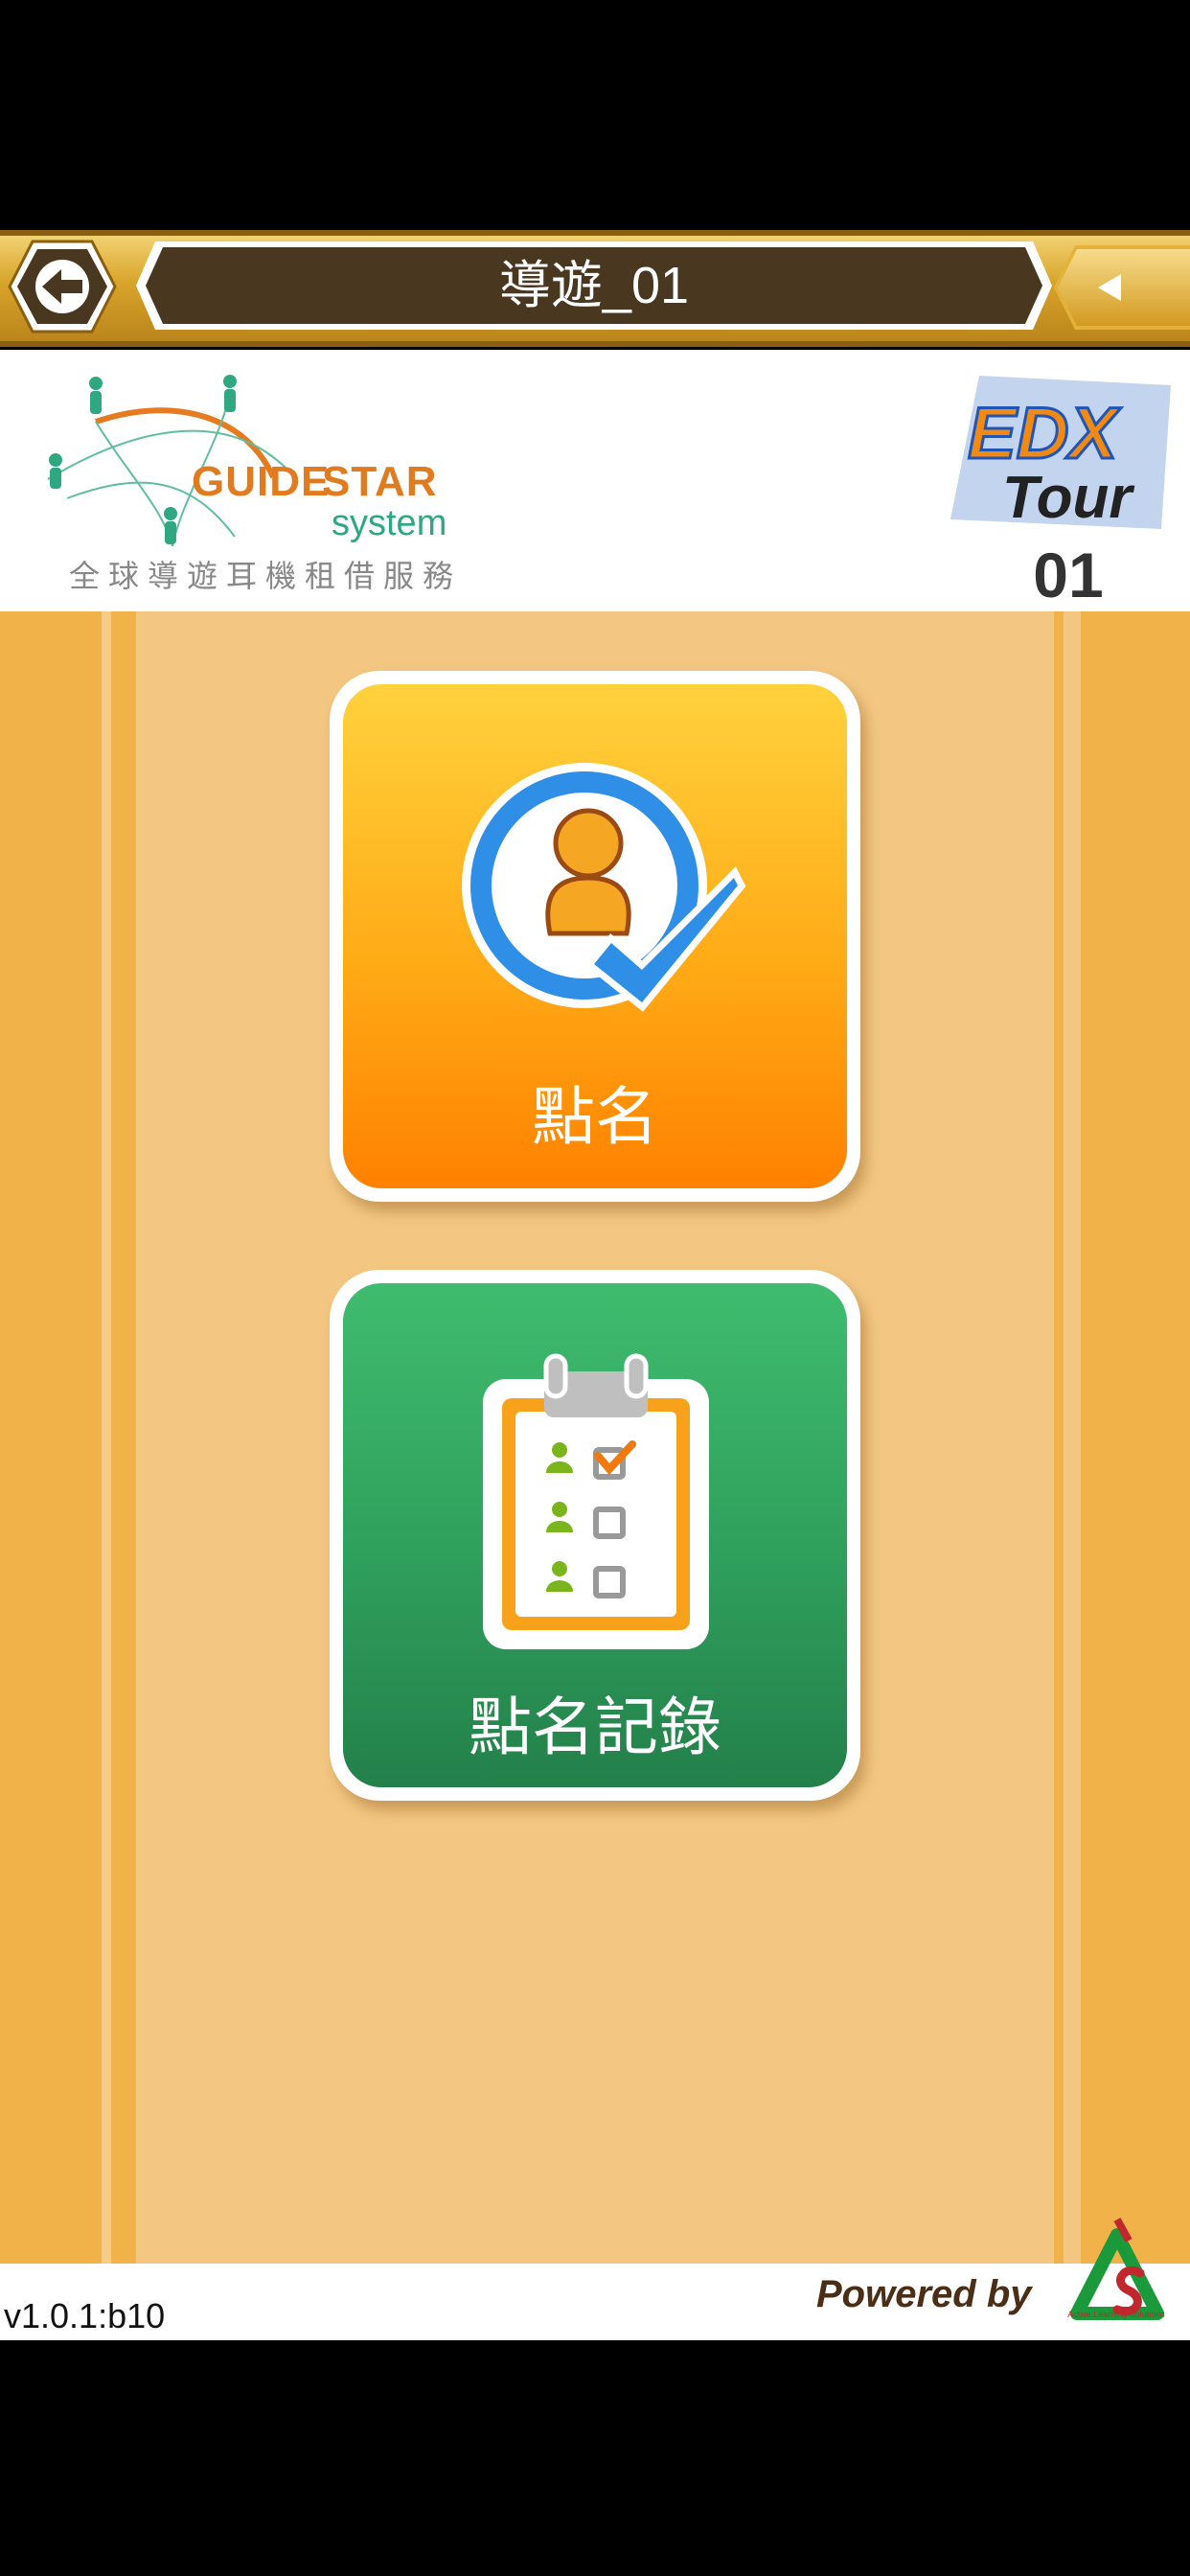  Describe the element at coordinates (51, 1437) in the screenshot. I see `side-pillar-left` at that location.